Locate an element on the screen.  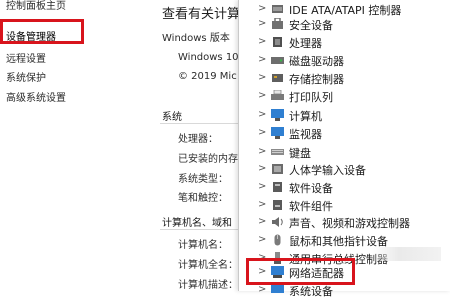
disk-drive-icon is located at coordinates (277, 60).